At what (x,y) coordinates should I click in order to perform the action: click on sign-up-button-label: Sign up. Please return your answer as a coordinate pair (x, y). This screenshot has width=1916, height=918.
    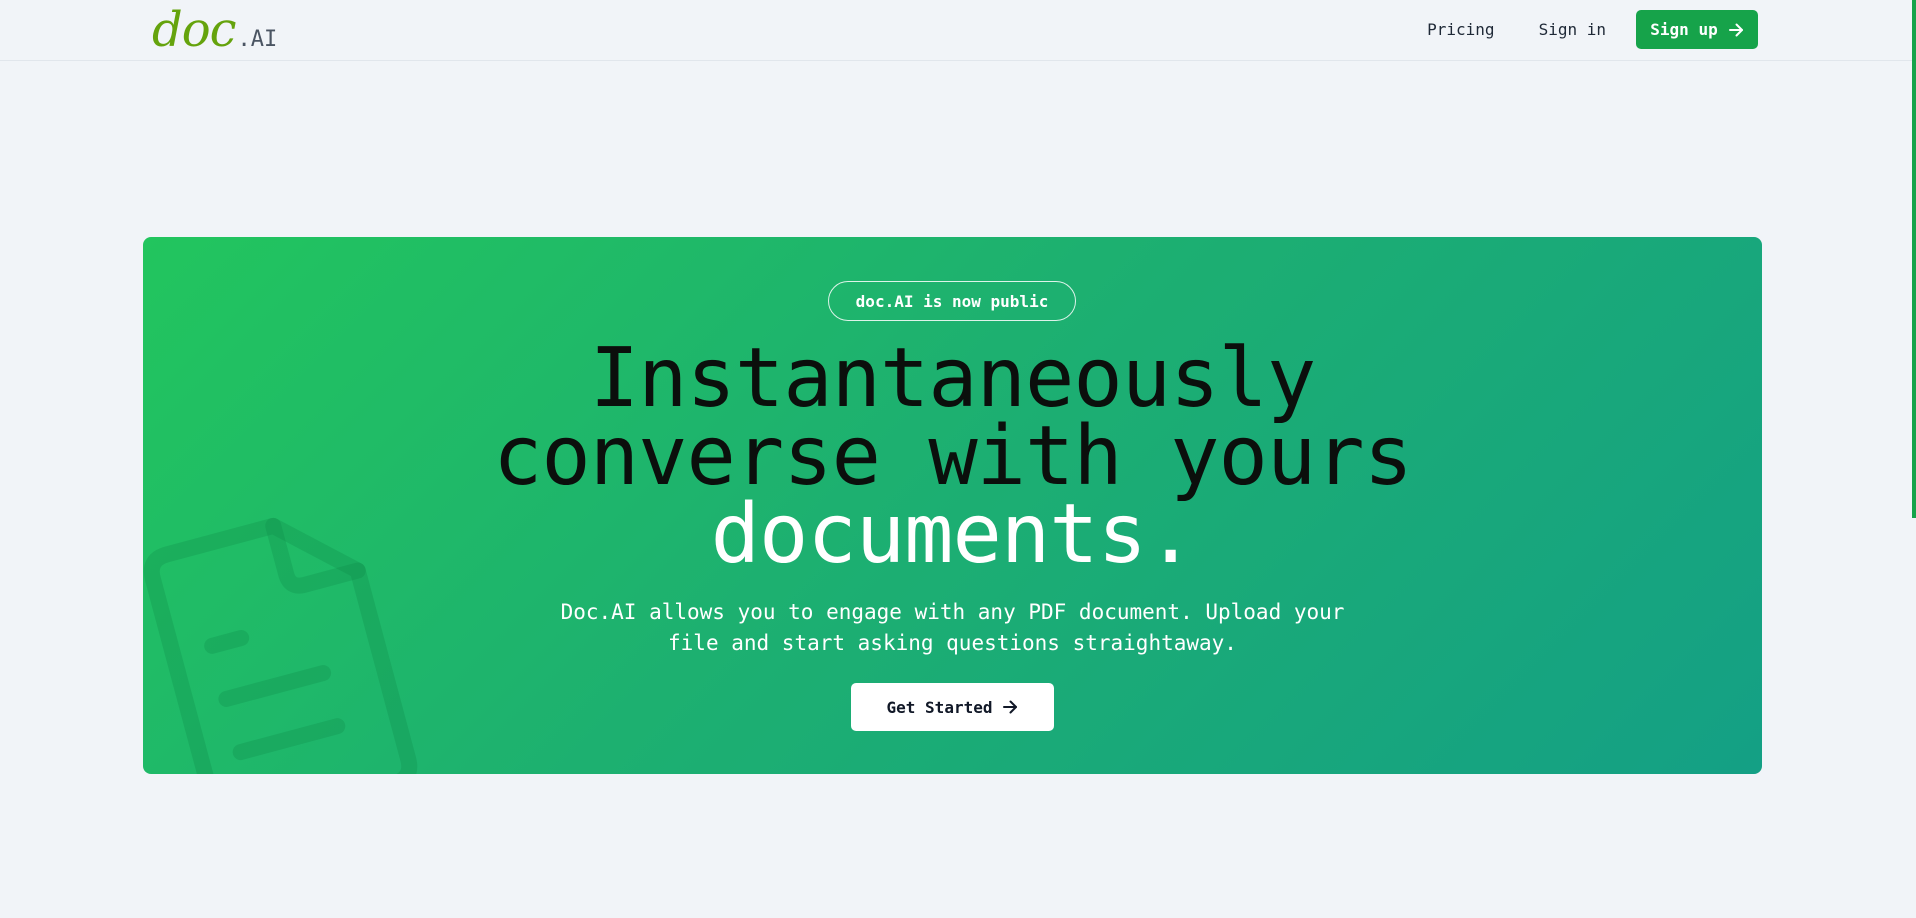
    Looking at the image, I should click on (1684, 29).